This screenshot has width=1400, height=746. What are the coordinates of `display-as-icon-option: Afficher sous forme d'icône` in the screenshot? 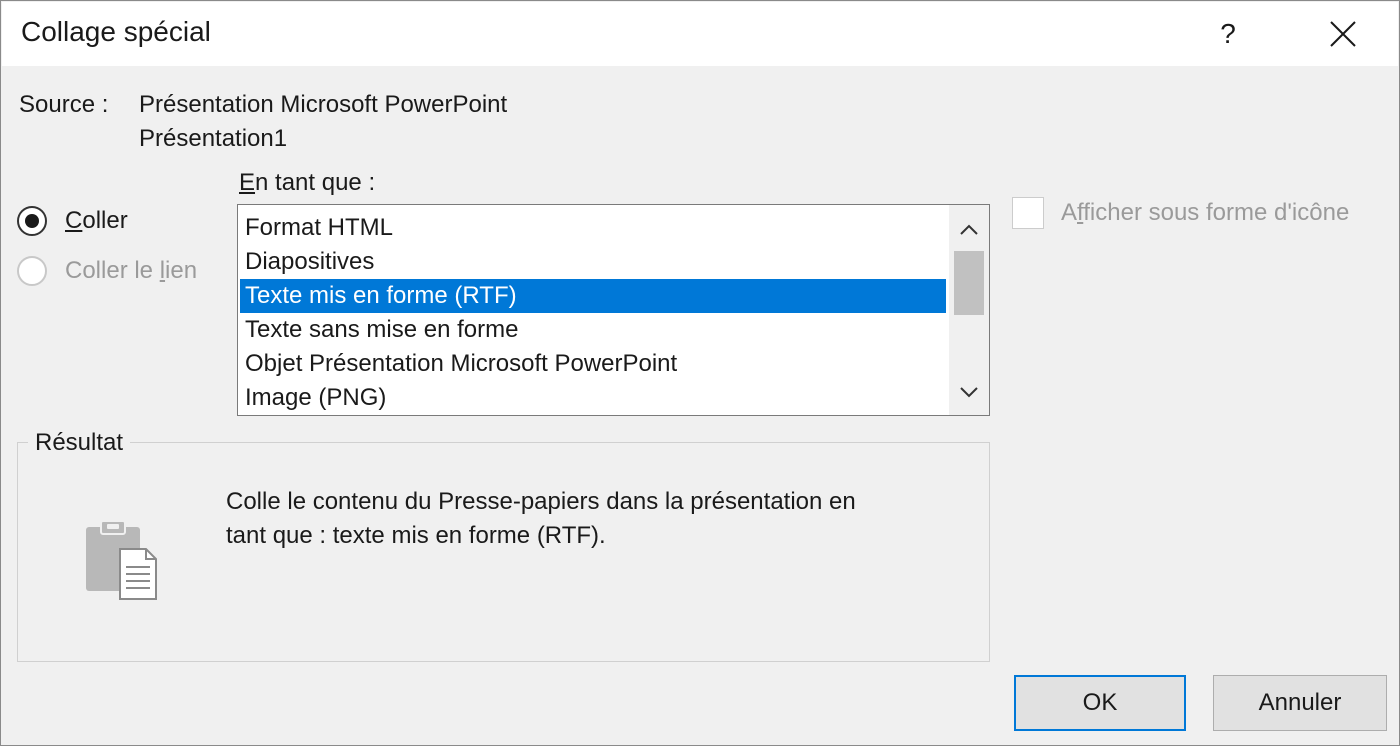 It's located at (1180, 213).